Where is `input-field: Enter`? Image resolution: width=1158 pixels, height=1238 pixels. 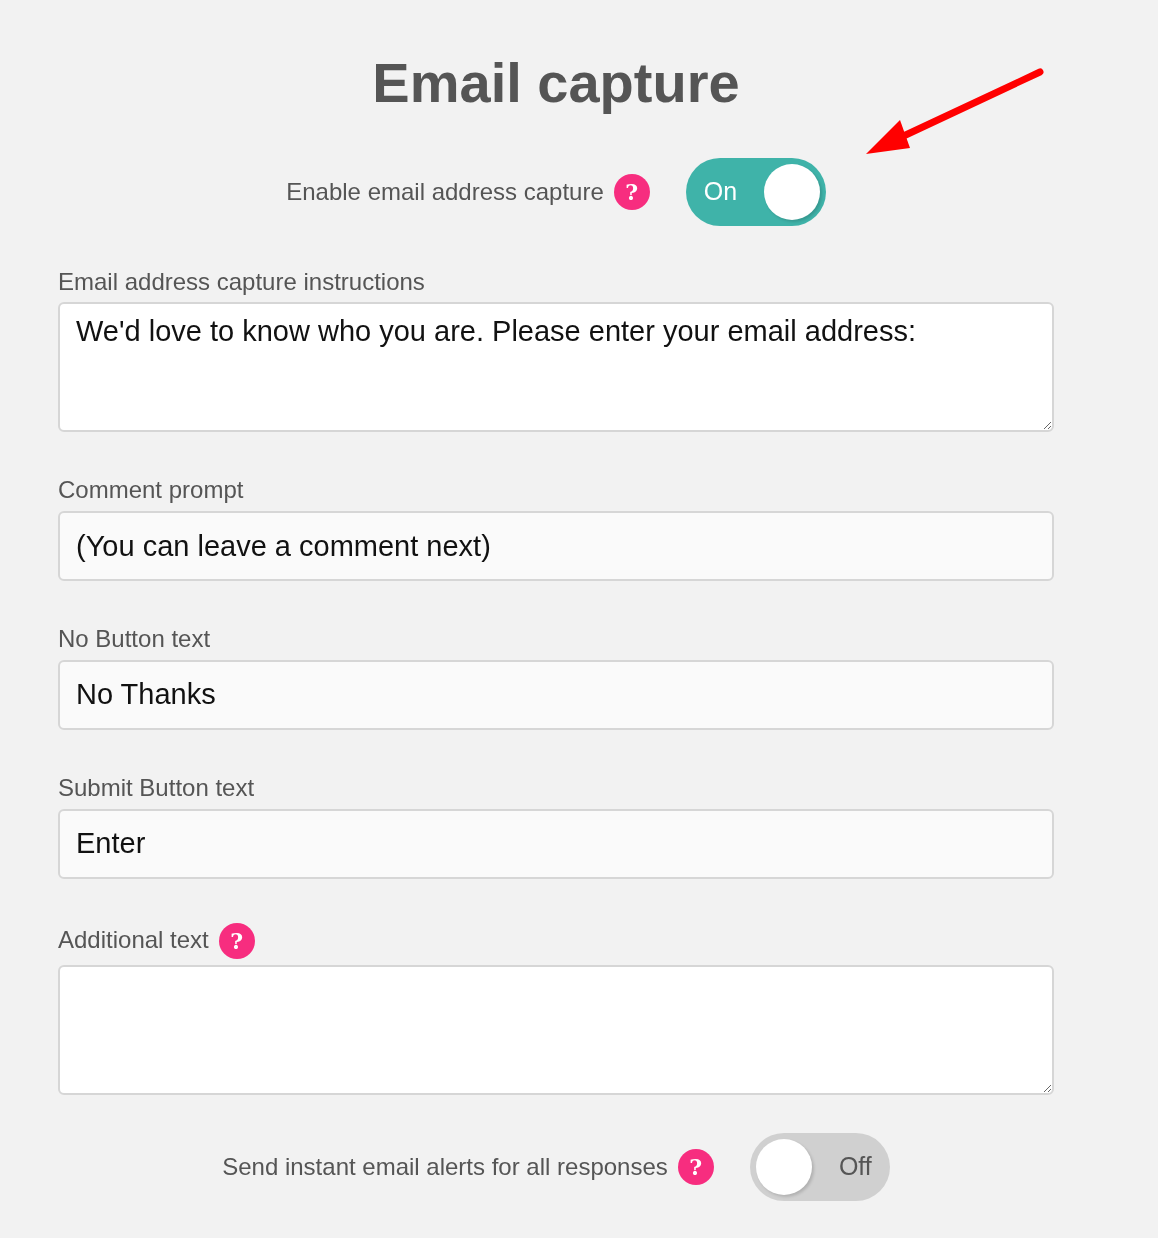 input-field: Enter is located at coordinates (556, 843).